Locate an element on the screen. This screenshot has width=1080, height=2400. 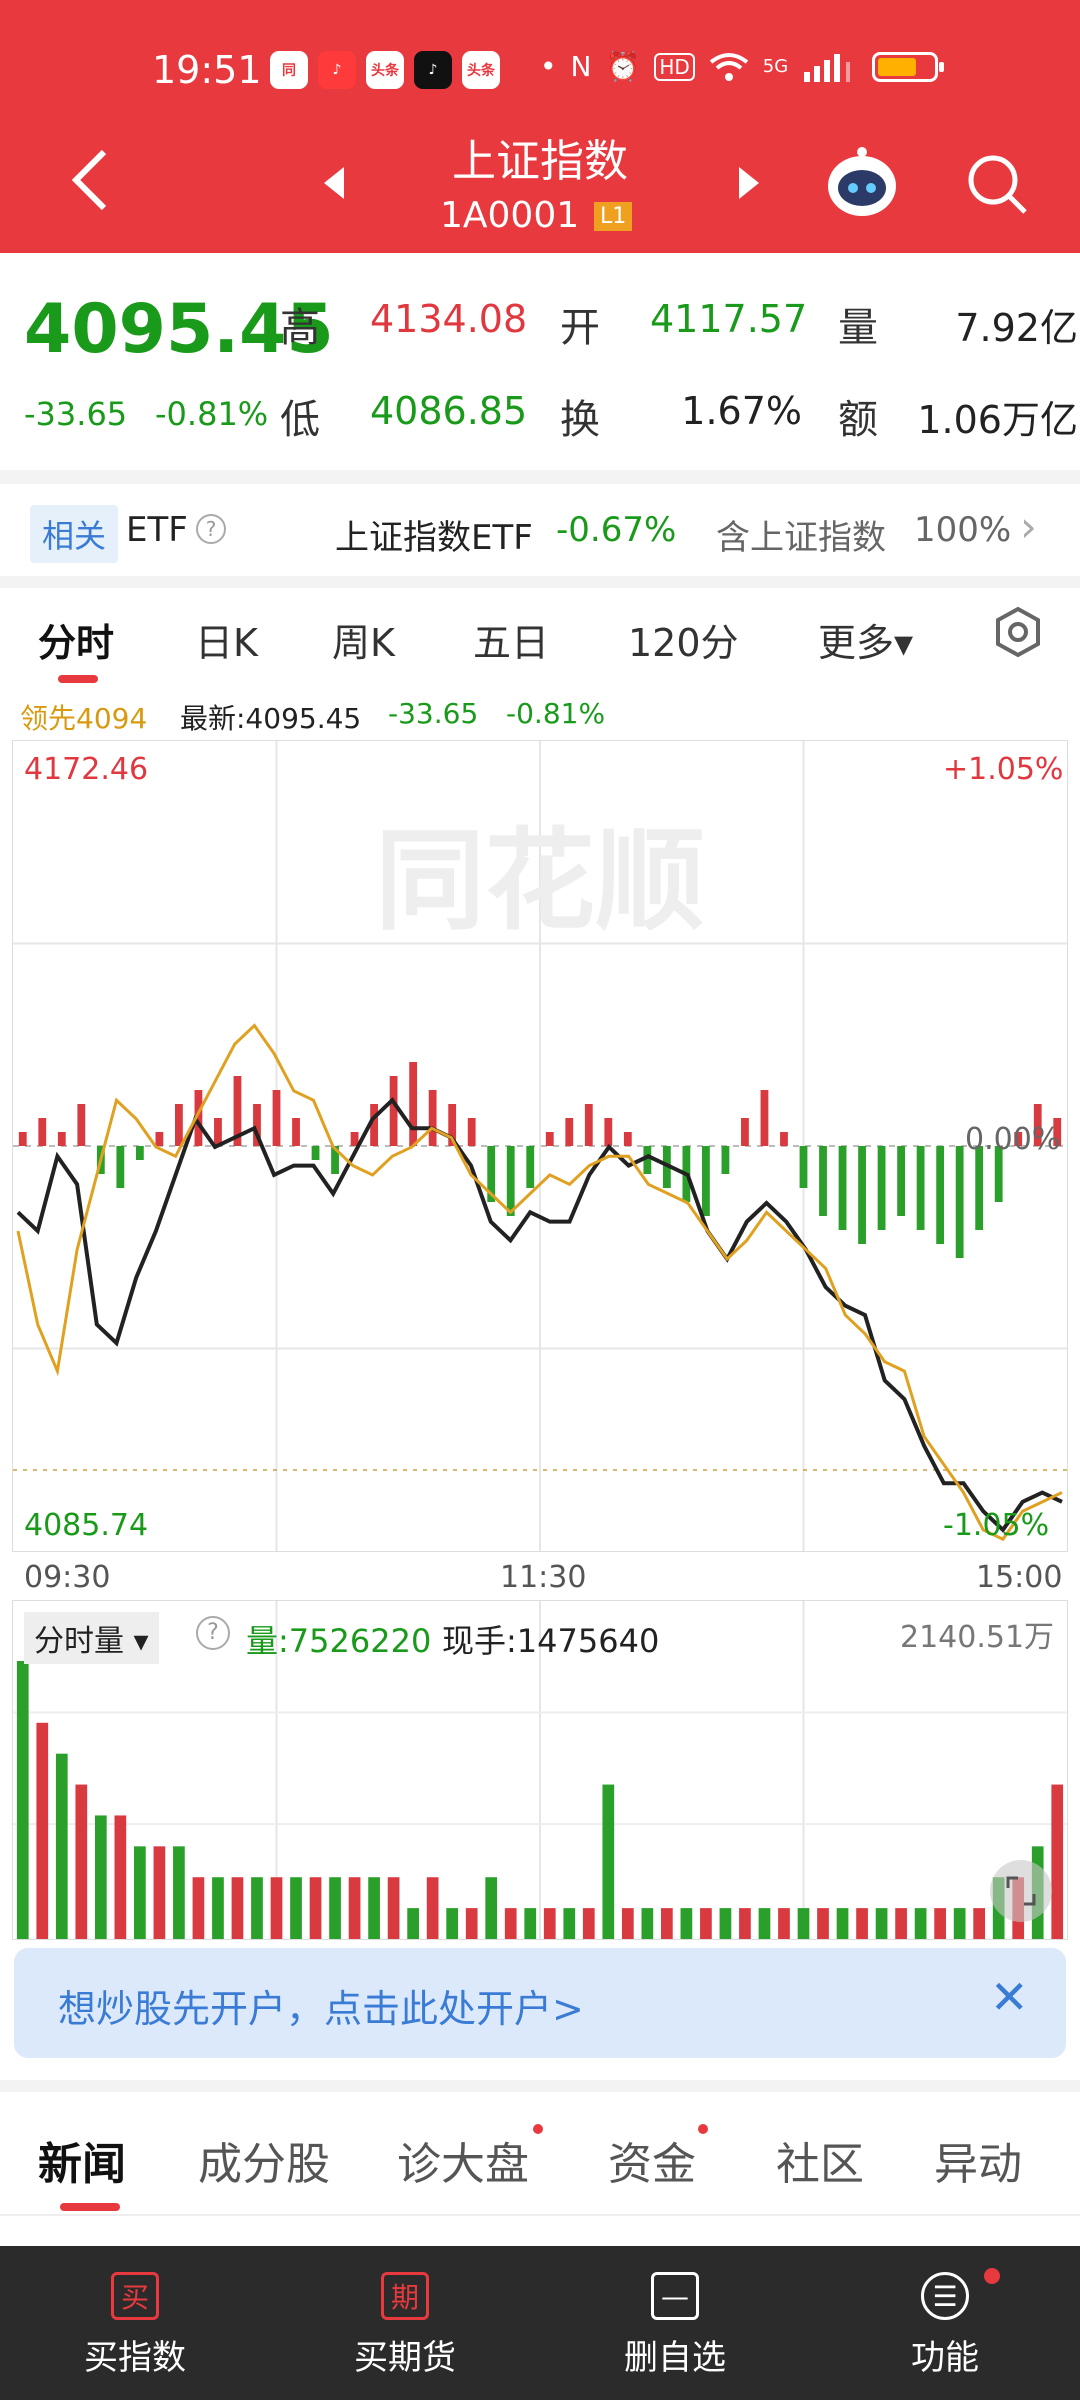
page-title: 上证指数 is located at coordinates (540, 161).